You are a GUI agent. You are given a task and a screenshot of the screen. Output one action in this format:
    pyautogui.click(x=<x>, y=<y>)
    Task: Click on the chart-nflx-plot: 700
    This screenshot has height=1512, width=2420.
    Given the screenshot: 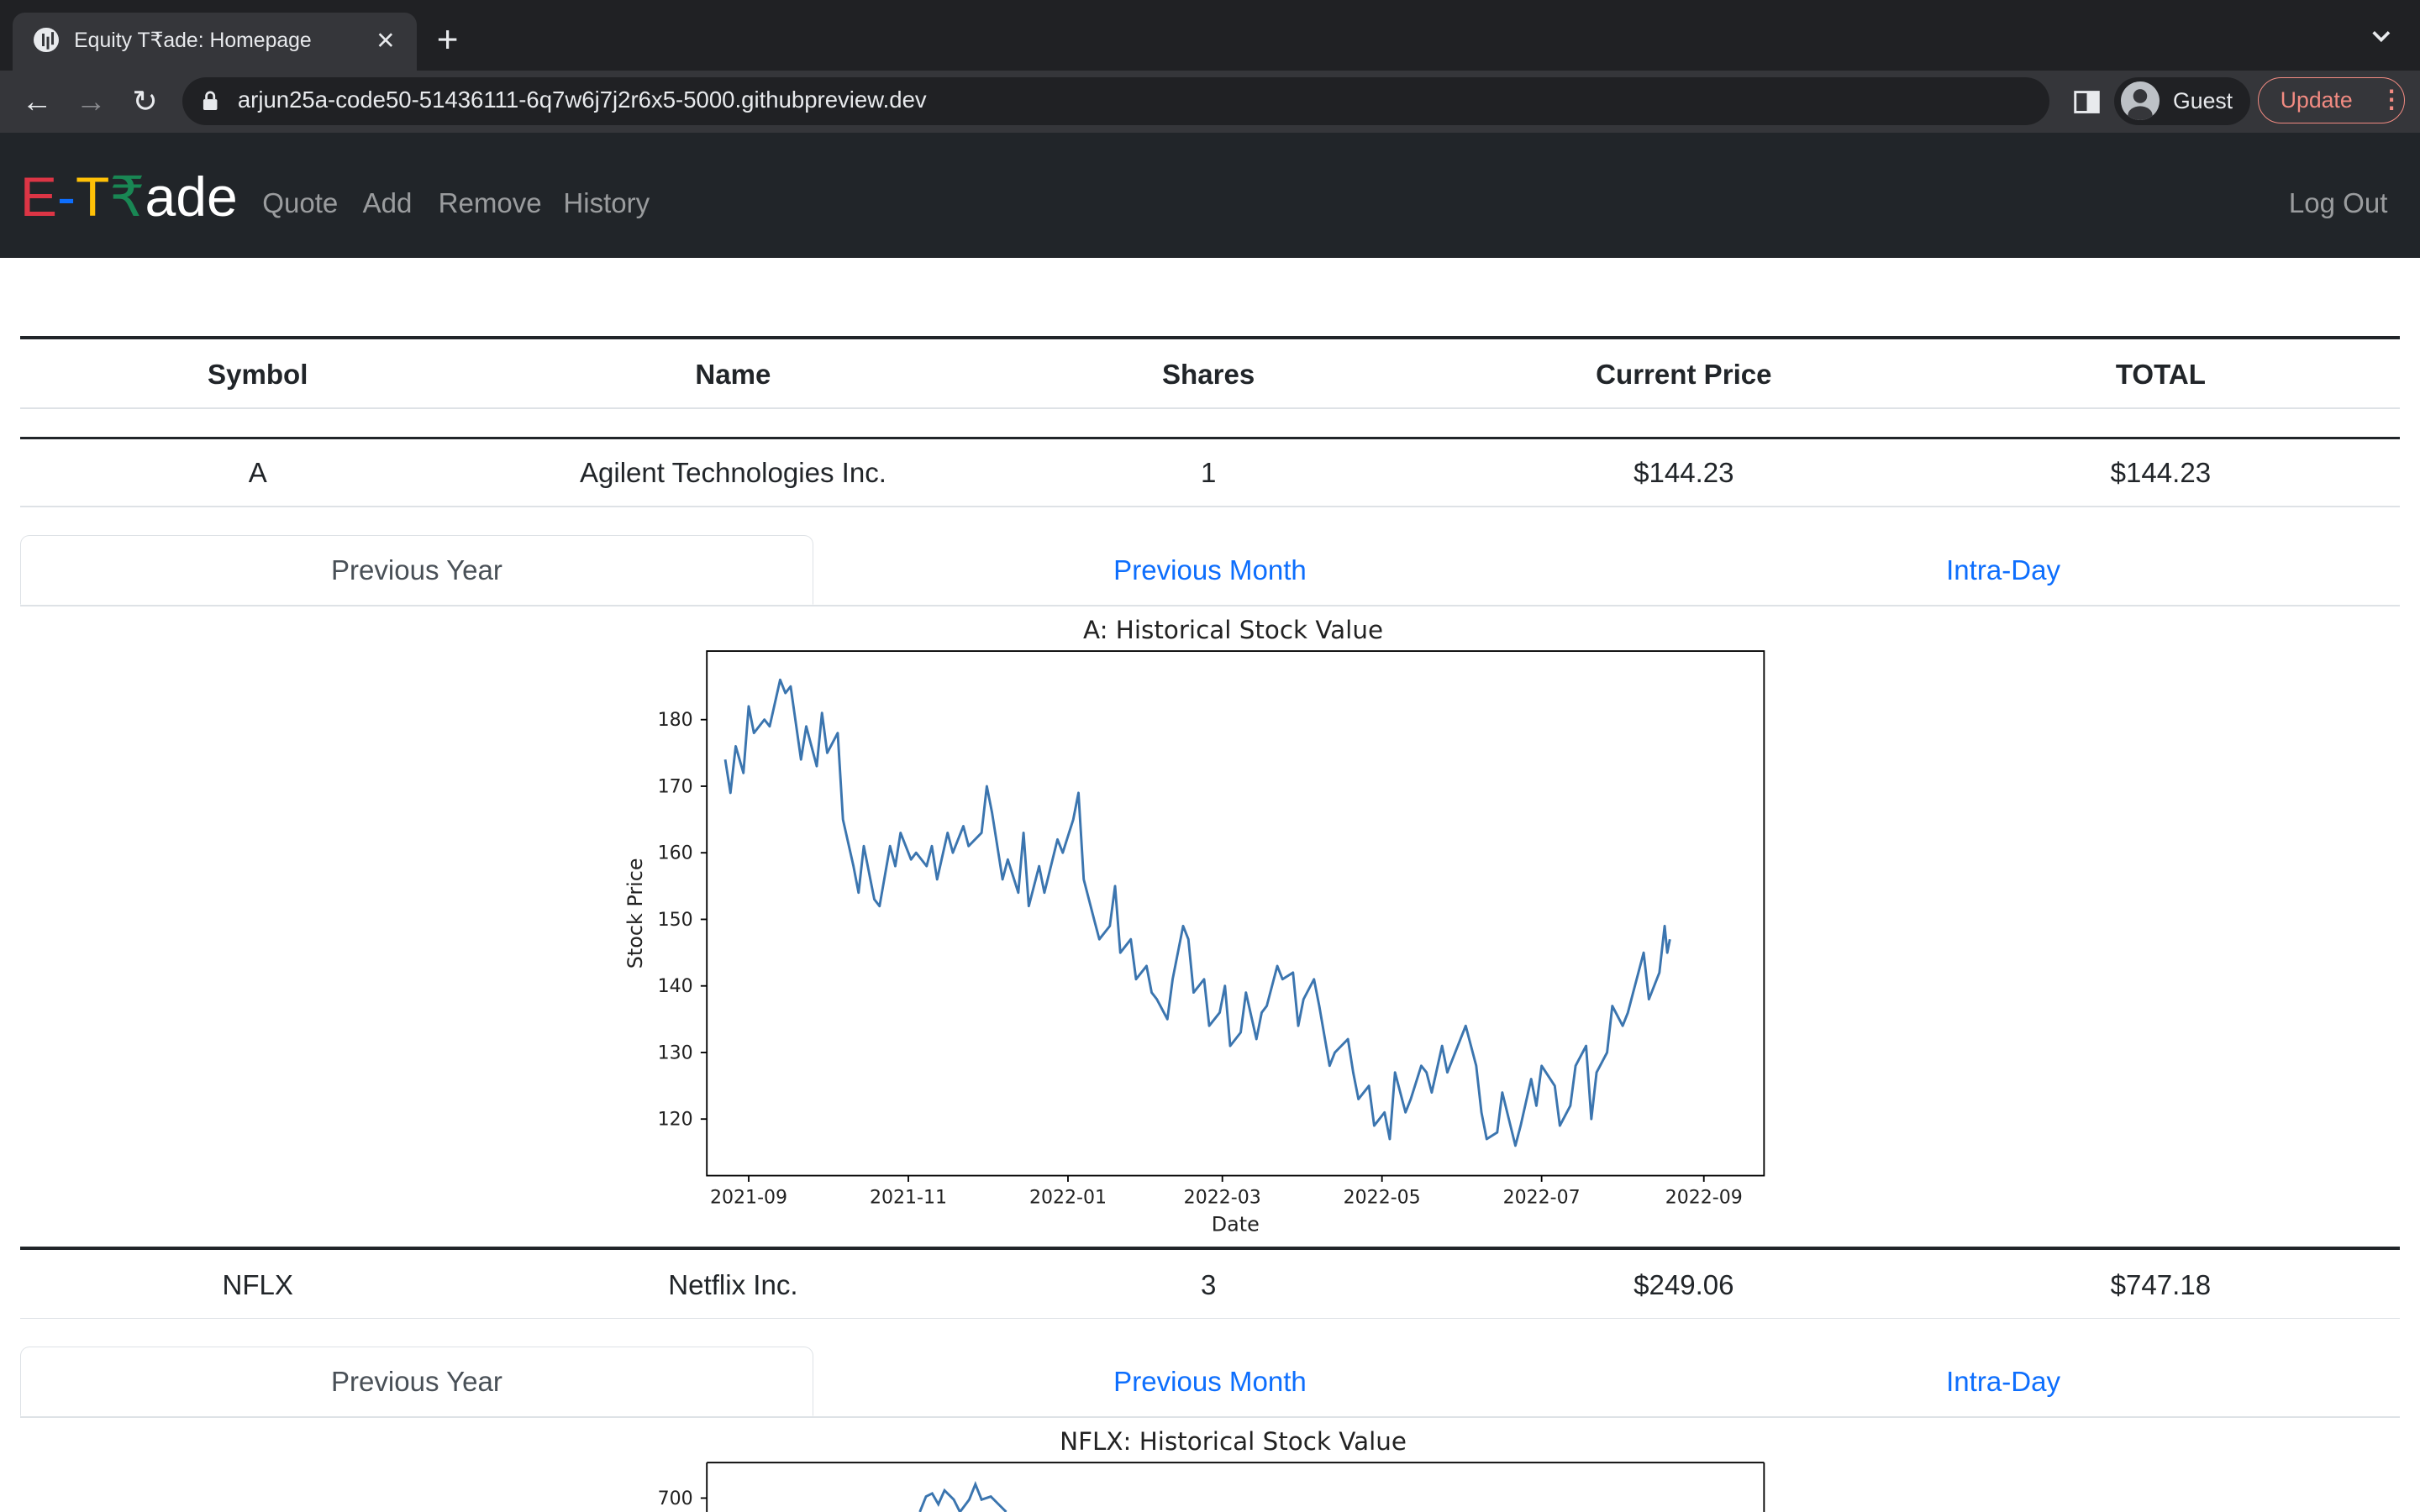 What is the action you would take?
    pyautogui.click(x=1211, y=1487)
    